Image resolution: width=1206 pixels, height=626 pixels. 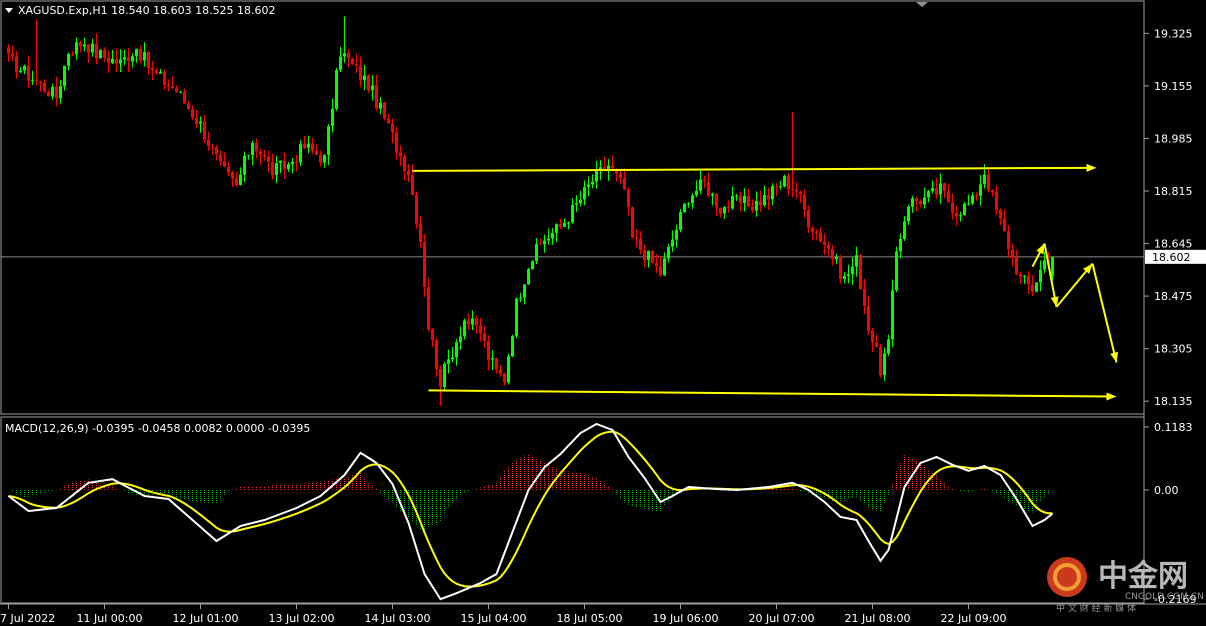 I want to click on watermark-tagline: 中 文 财 经 新 媒 体, so click(x=1096, y=608).